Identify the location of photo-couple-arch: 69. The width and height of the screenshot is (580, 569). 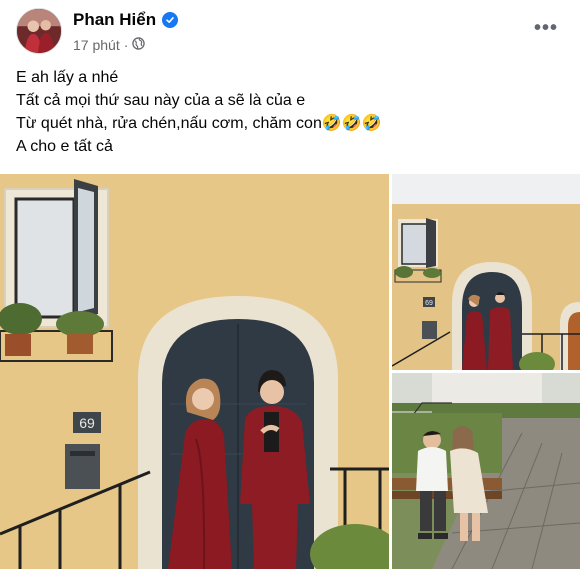
(486, 272).